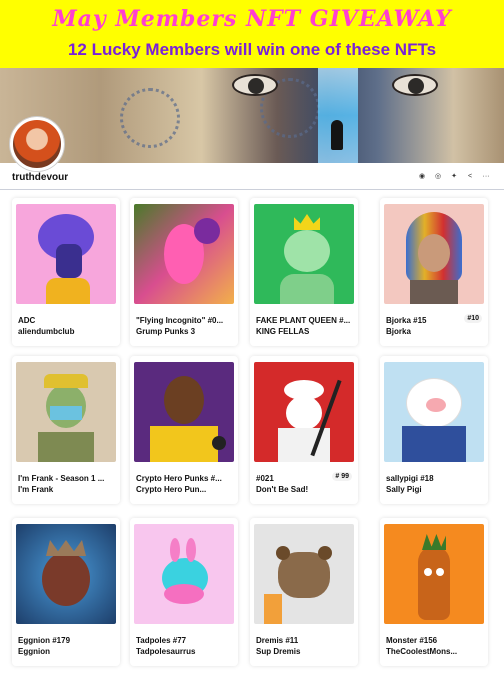  I want to click on nft-collection: KING FELLAS, so click(304, 331).